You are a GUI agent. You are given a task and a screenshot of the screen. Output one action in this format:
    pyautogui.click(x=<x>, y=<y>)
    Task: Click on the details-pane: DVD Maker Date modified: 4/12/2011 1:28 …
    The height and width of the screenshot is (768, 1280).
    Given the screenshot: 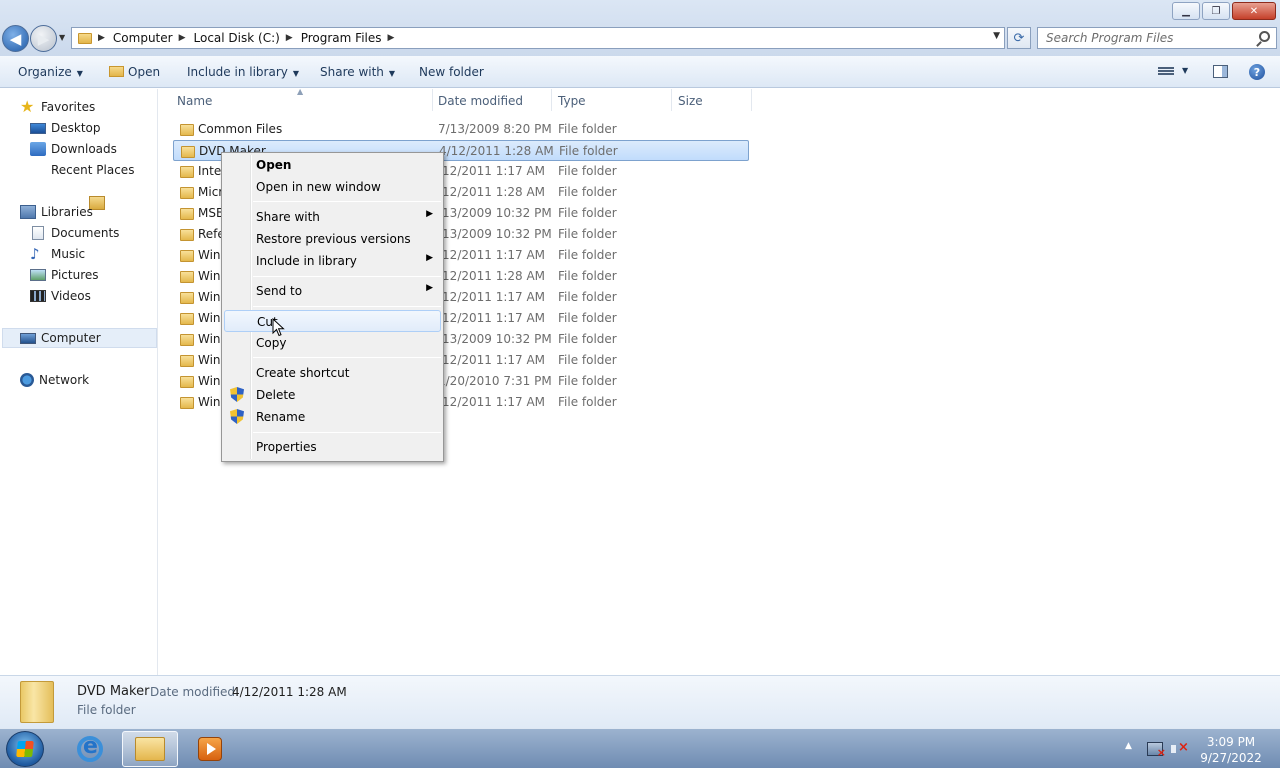 What is the action you would take?
    pyautogui.click(x=640, y=701)
    